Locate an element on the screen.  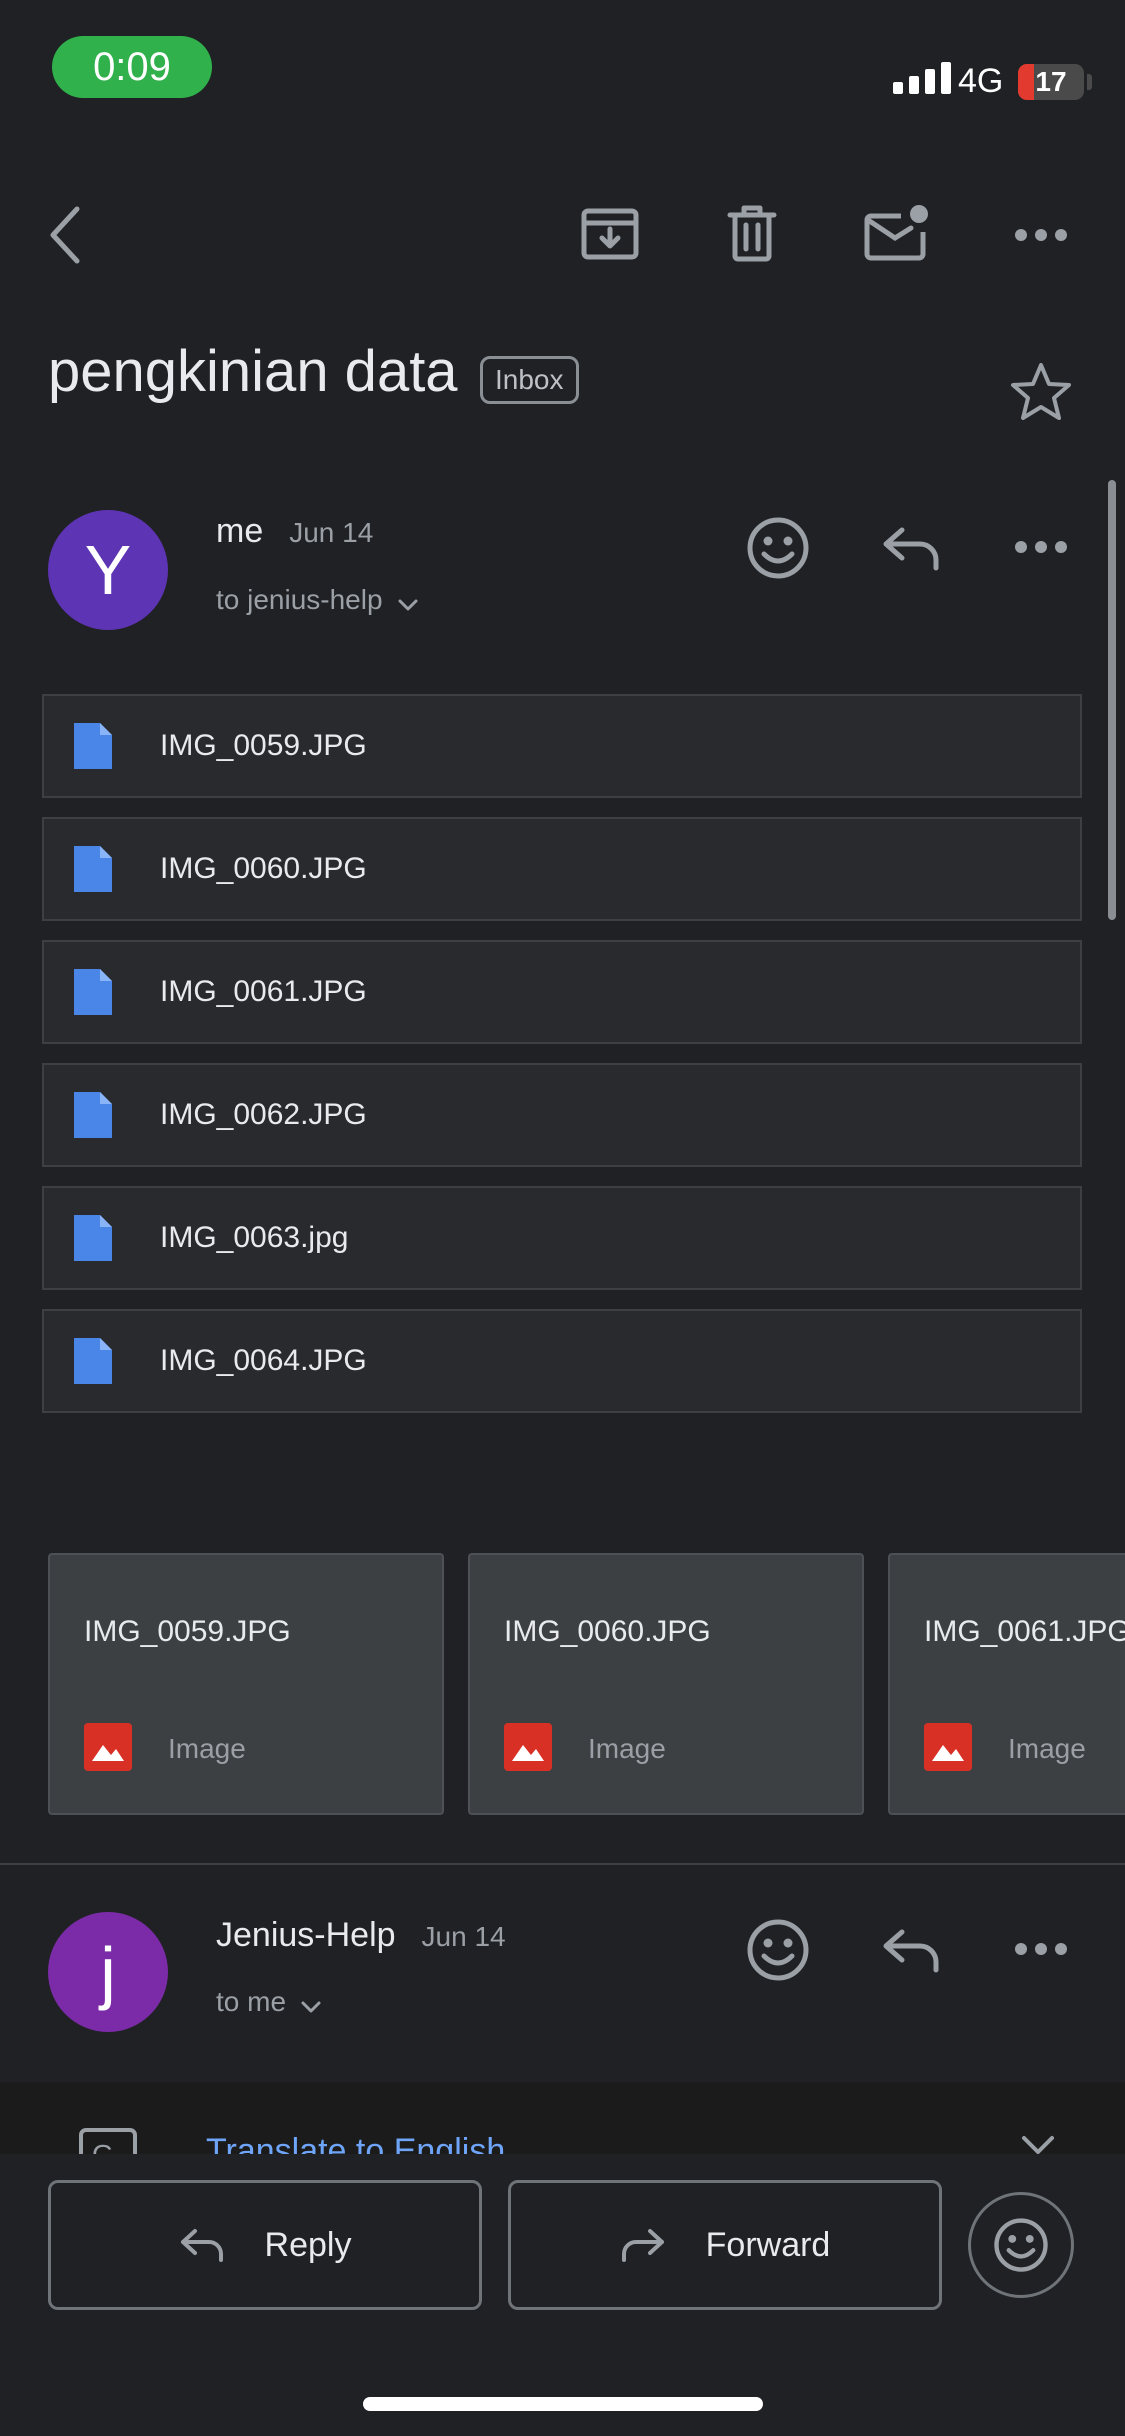
archive-icon is located at coordinates (610, 234).